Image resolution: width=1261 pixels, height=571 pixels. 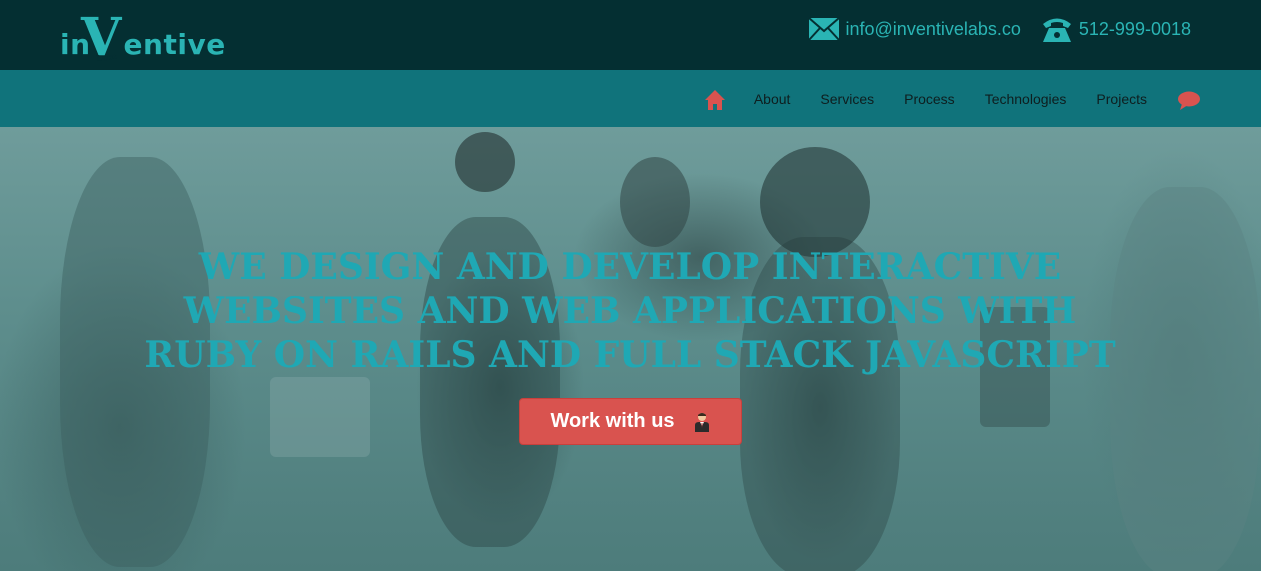 I want to click on brand-logo: V in entive Labs, so click(x=145, y=39).